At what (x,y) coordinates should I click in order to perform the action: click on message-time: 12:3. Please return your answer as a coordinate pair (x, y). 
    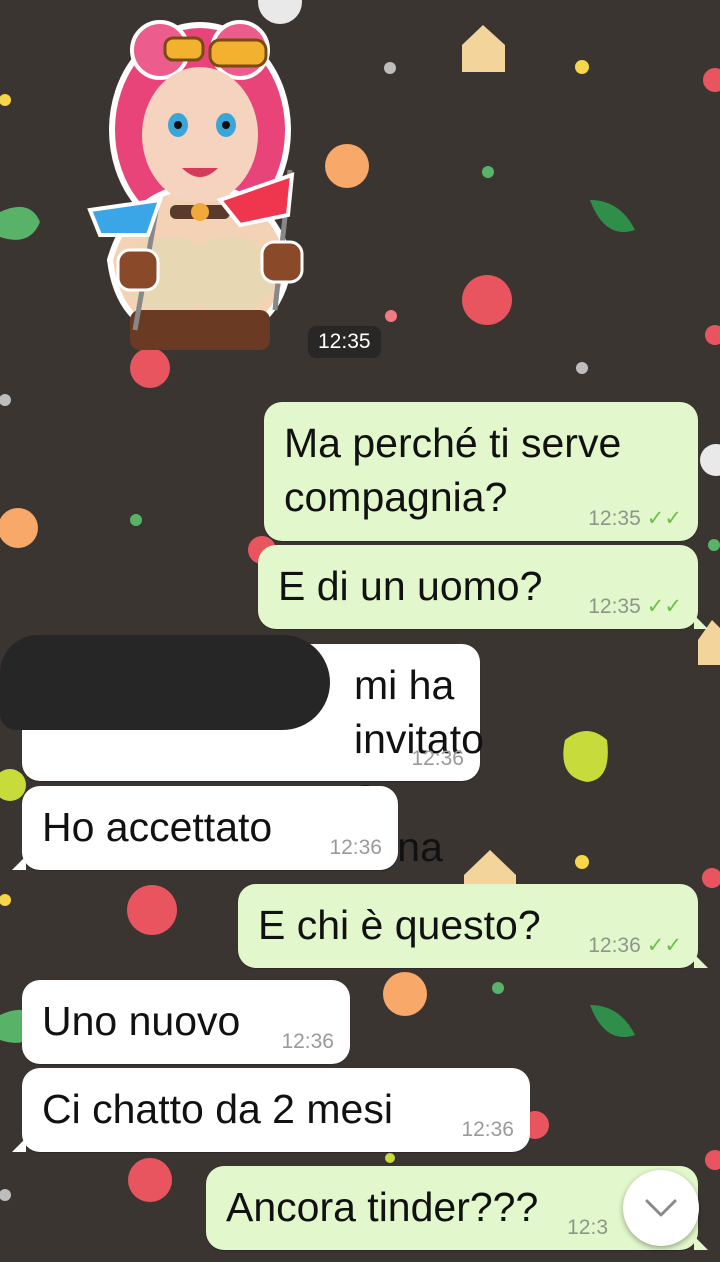
    Looking at the image, I should click on (587, 1227).